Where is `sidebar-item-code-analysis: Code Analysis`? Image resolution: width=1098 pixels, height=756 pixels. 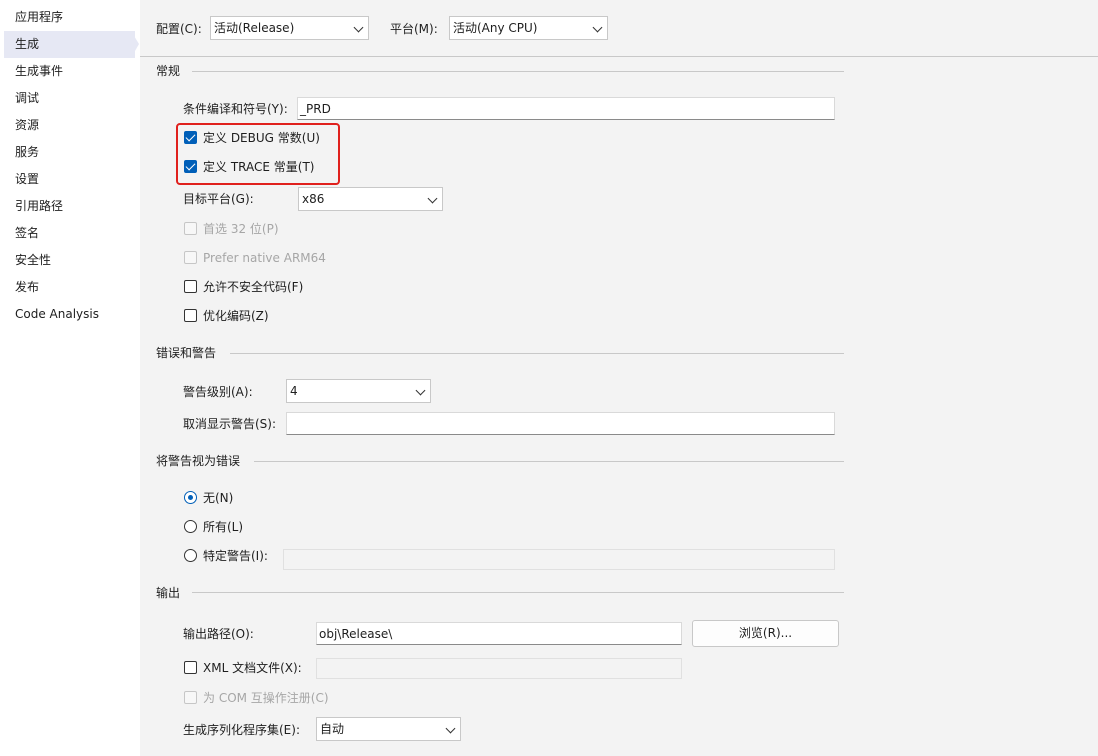 sidebar-item-code-analysis: Code Analysis is located at coordinates (69, 314).